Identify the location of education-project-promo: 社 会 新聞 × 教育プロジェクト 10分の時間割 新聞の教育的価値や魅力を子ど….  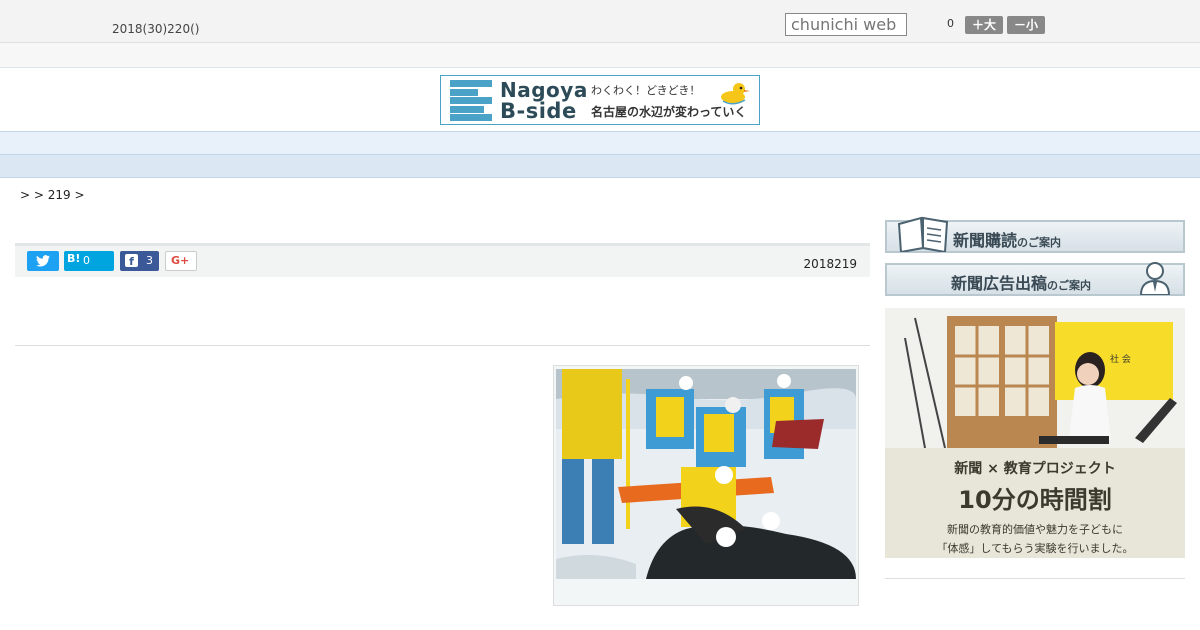
(1035, 433).